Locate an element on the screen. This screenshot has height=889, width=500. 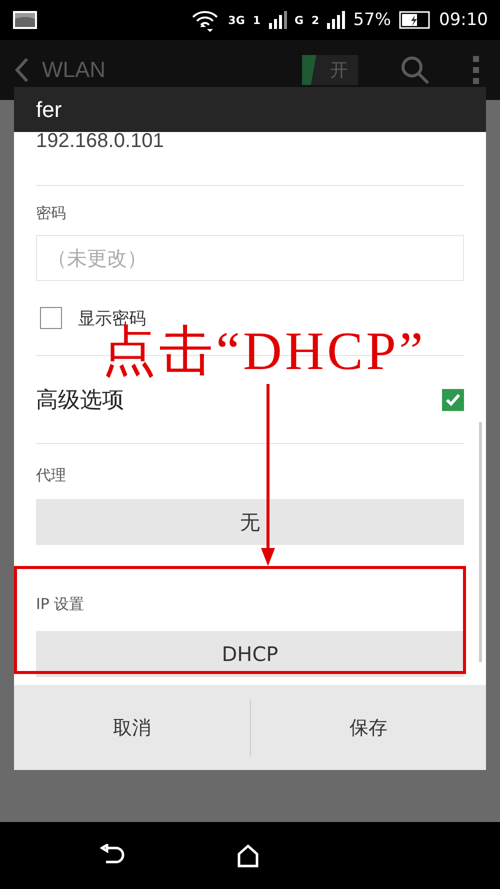
field-label: IP 设置 is located at coordinates (61, 604).